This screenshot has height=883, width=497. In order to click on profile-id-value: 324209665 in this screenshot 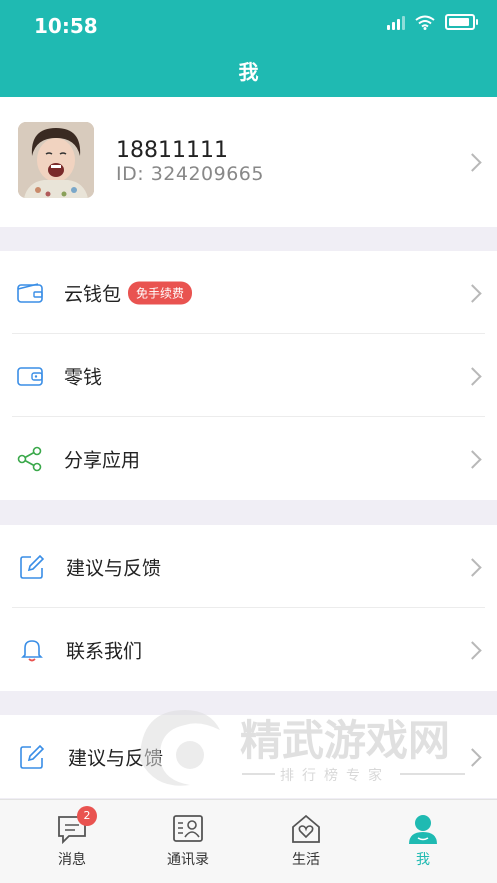, I will do `click(207, 174)`.